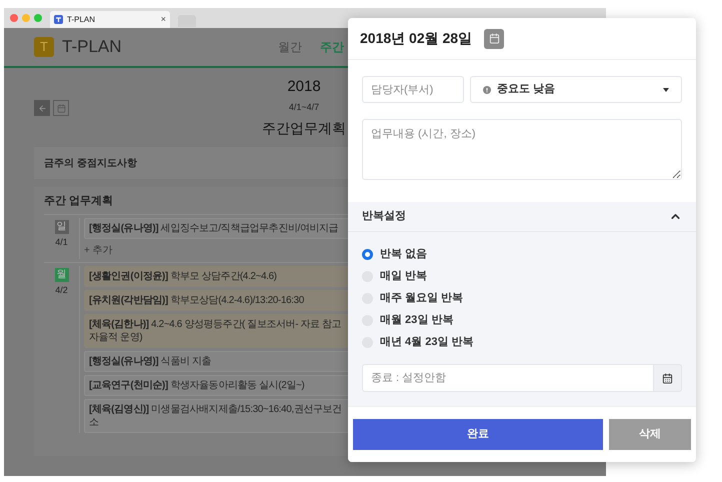 The width and height of the screenshot is (722, 482). I want to click on repeat-option: 매년 4월 23일 반복, so click(522, 342).